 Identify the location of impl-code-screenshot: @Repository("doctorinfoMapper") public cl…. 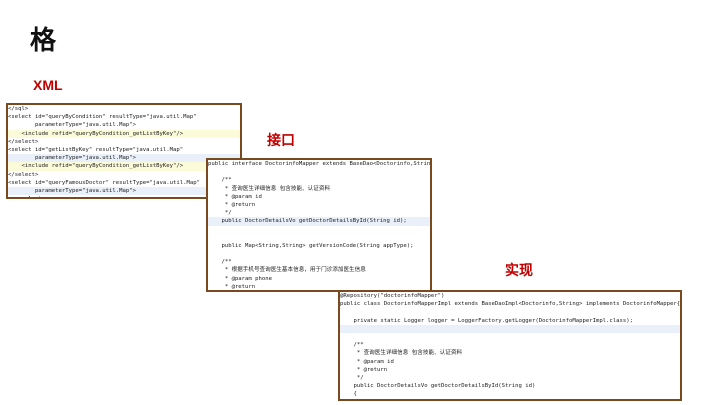
(510, 345).